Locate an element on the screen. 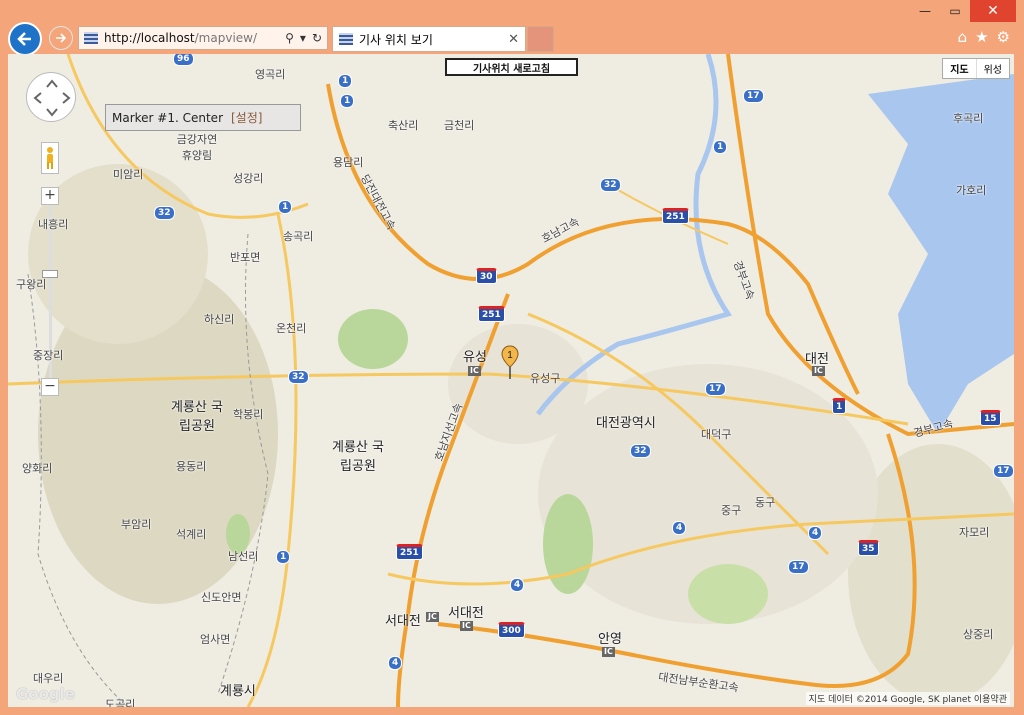 This screenshot has width=1024, height=715. map-type-roadmap: 지도 is located at coordinates (960, 68).